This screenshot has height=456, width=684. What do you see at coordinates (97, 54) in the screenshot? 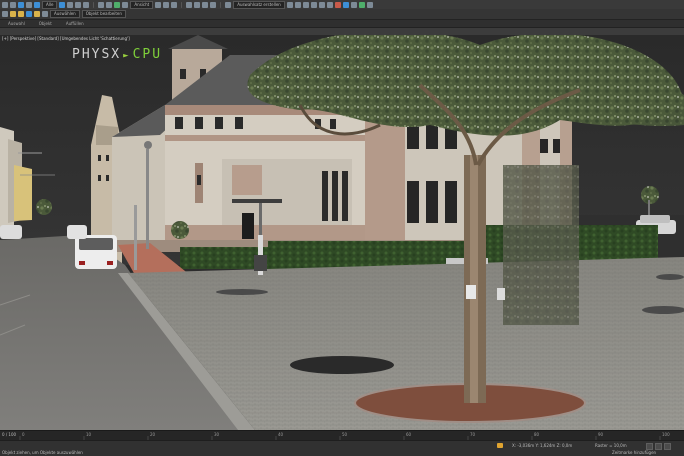
I see `physx-label: PHYSX` at bounding box center [97, 54].